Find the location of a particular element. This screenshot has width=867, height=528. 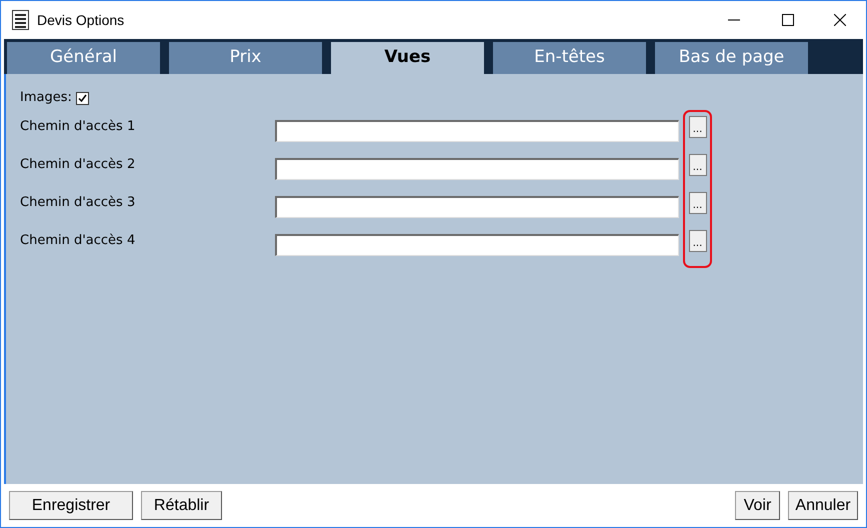

images-checkbox is located at coordinates (82, 98).